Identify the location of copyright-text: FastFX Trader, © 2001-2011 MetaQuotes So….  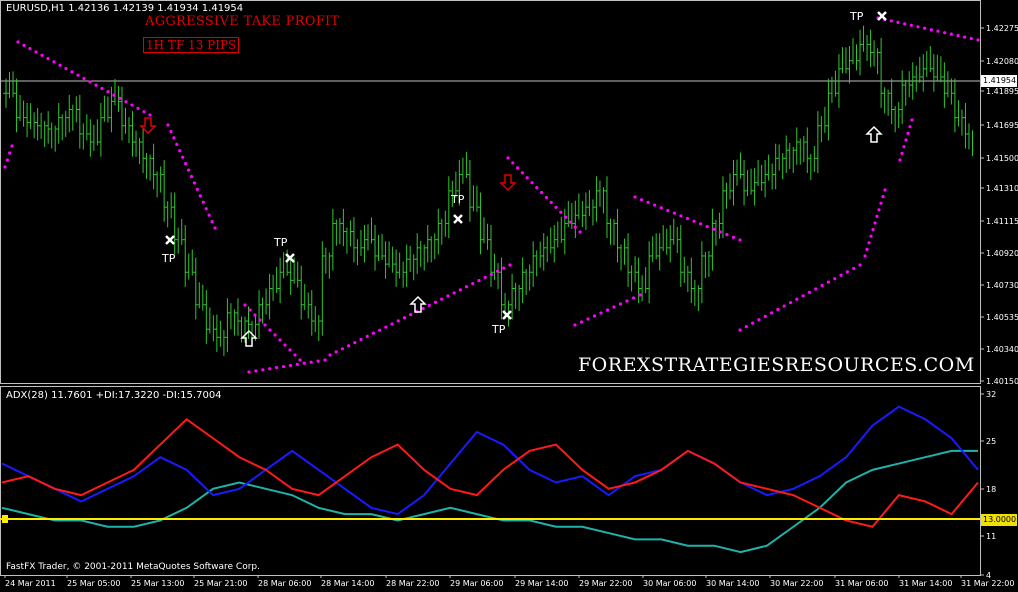
(133, 567).